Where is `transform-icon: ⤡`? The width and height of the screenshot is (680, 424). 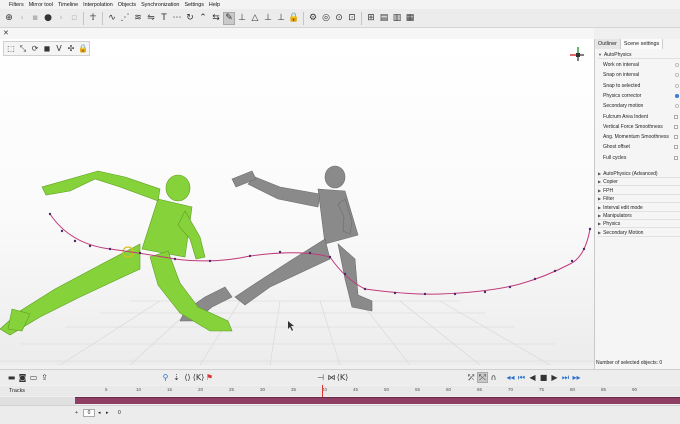
transform-icon: ⤡ is located at coordinates (23, 48).